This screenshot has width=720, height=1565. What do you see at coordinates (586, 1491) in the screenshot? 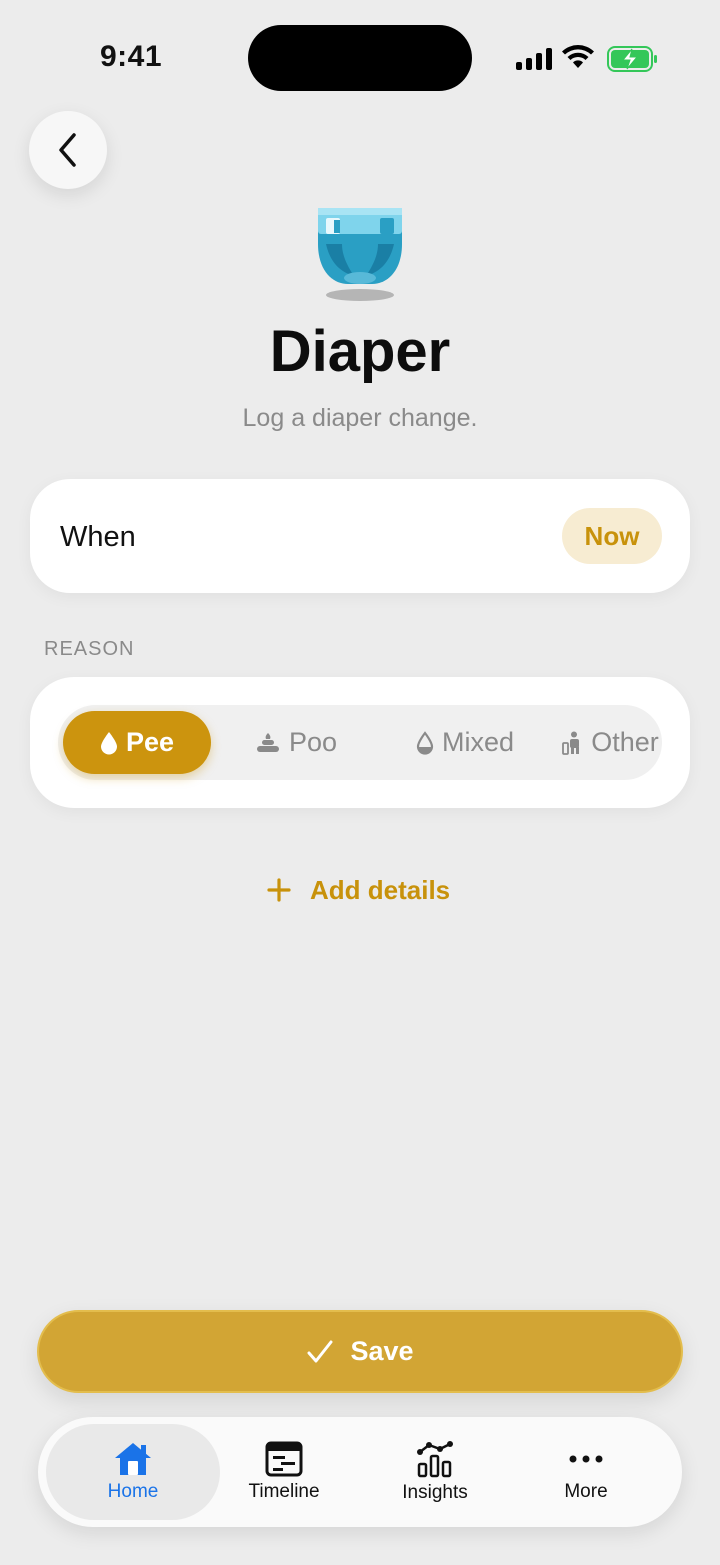
I see `tab-label: More` at bounding box center [586, 1491].